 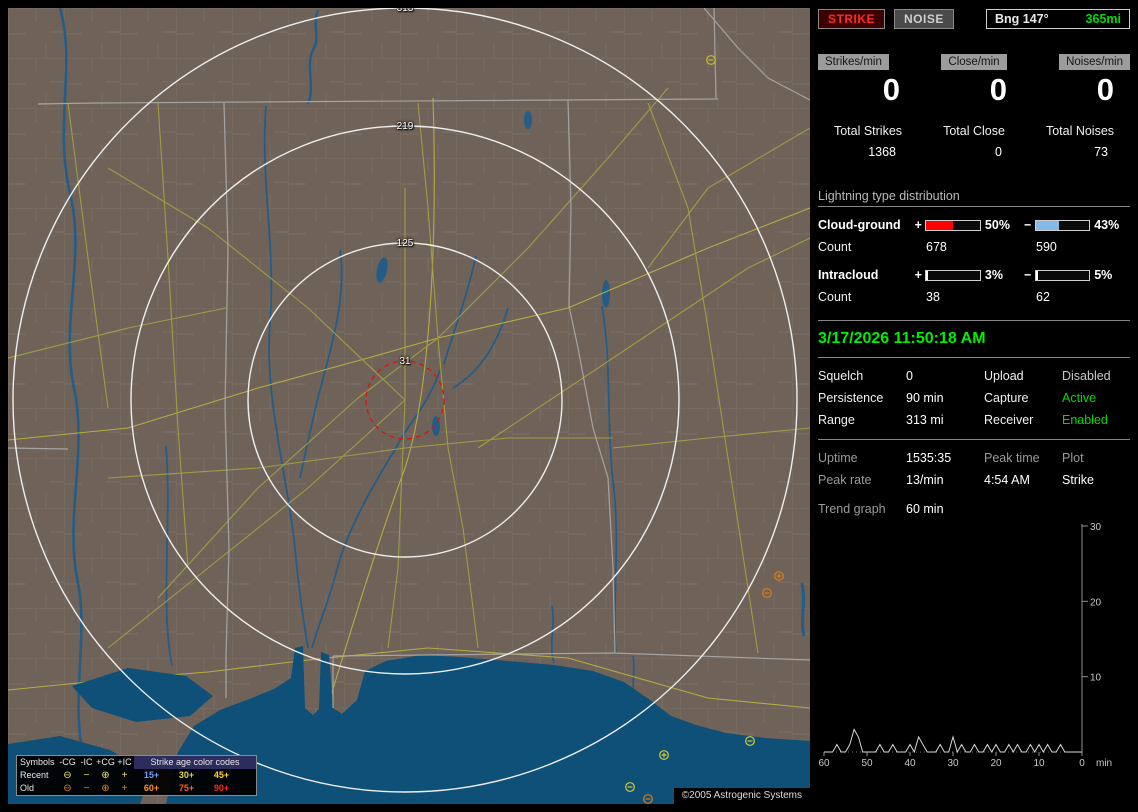 What do you see at coordinates (974, 81) in the screenshot?
I see `per-minute-counters: Strikes/min 0 Close/min 0 Noises/min 0` at bounding box center [974, 81].